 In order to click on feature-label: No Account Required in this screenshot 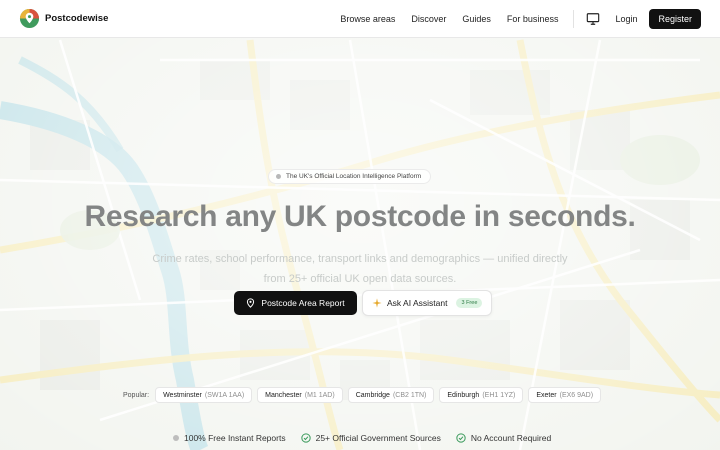, I will do `click(511, 438)`.